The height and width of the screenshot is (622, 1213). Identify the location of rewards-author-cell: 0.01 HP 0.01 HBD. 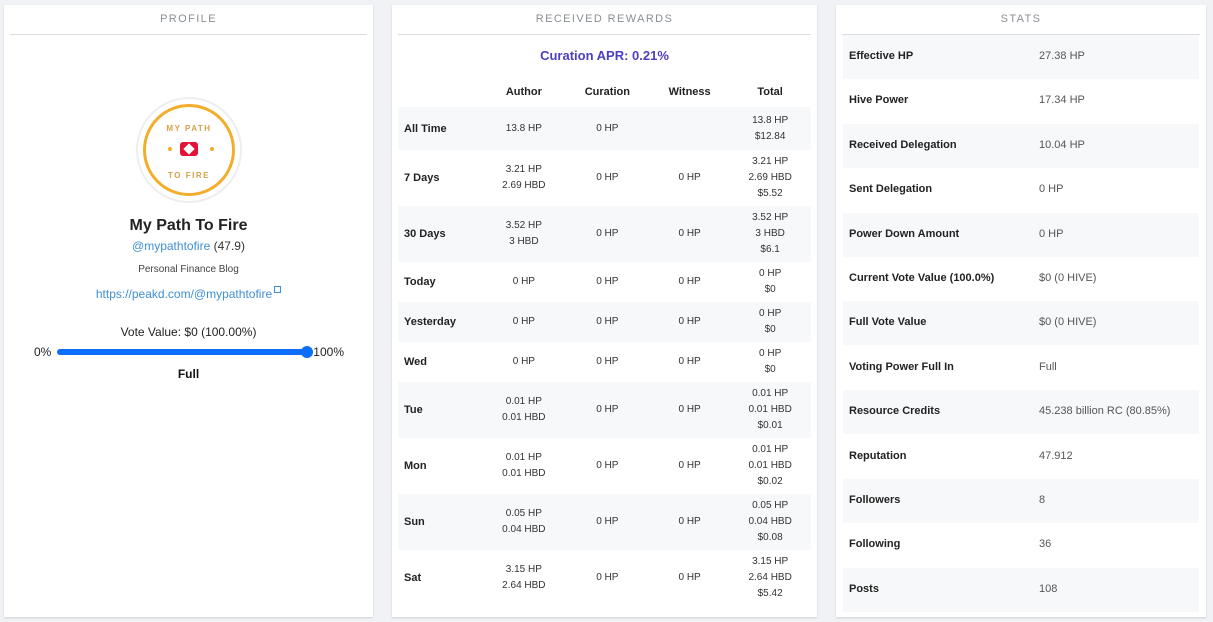
(524, 466).